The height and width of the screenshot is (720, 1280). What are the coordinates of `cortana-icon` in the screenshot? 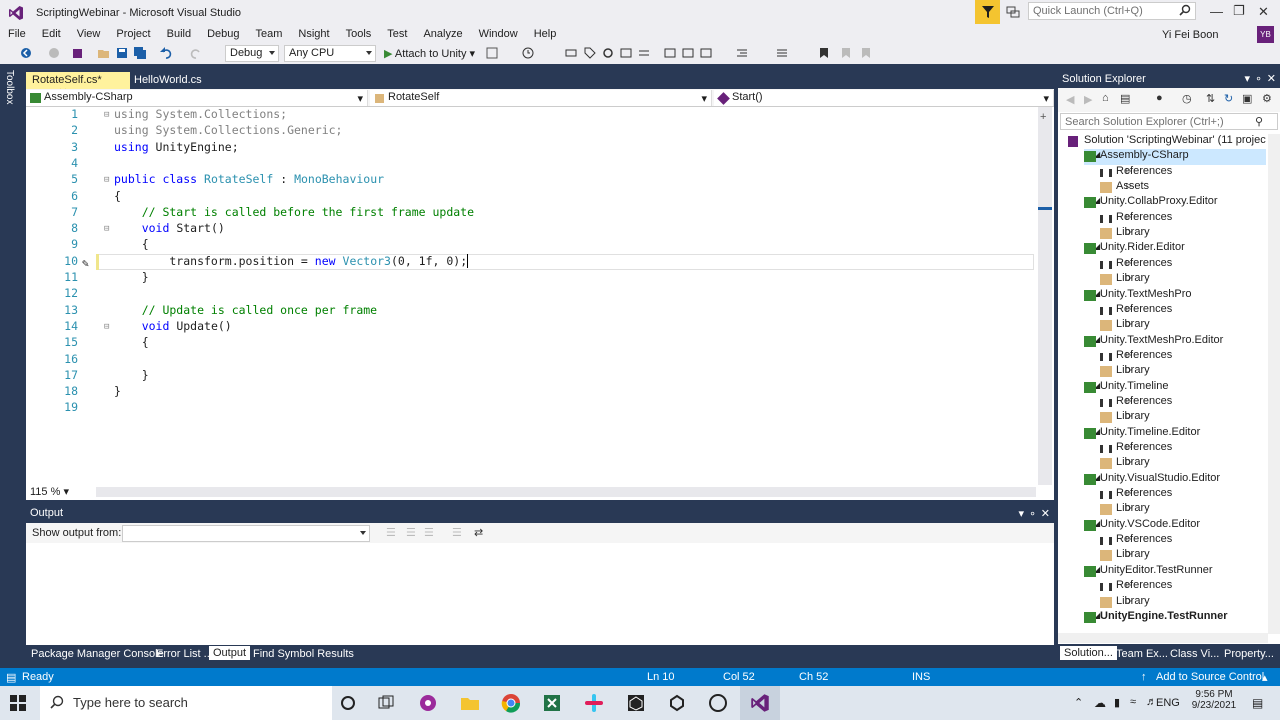 It's located at (348, 703).